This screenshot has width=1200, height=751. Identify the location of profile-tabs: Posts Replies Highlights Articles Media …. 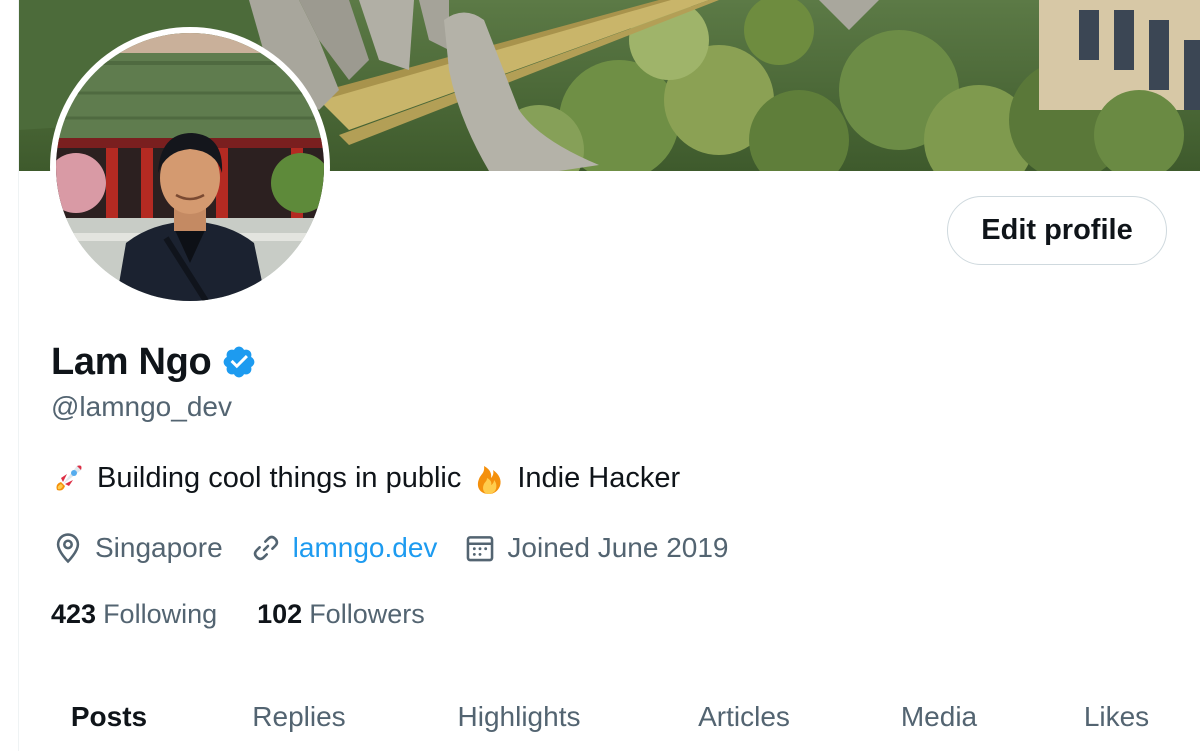
(609, 716).